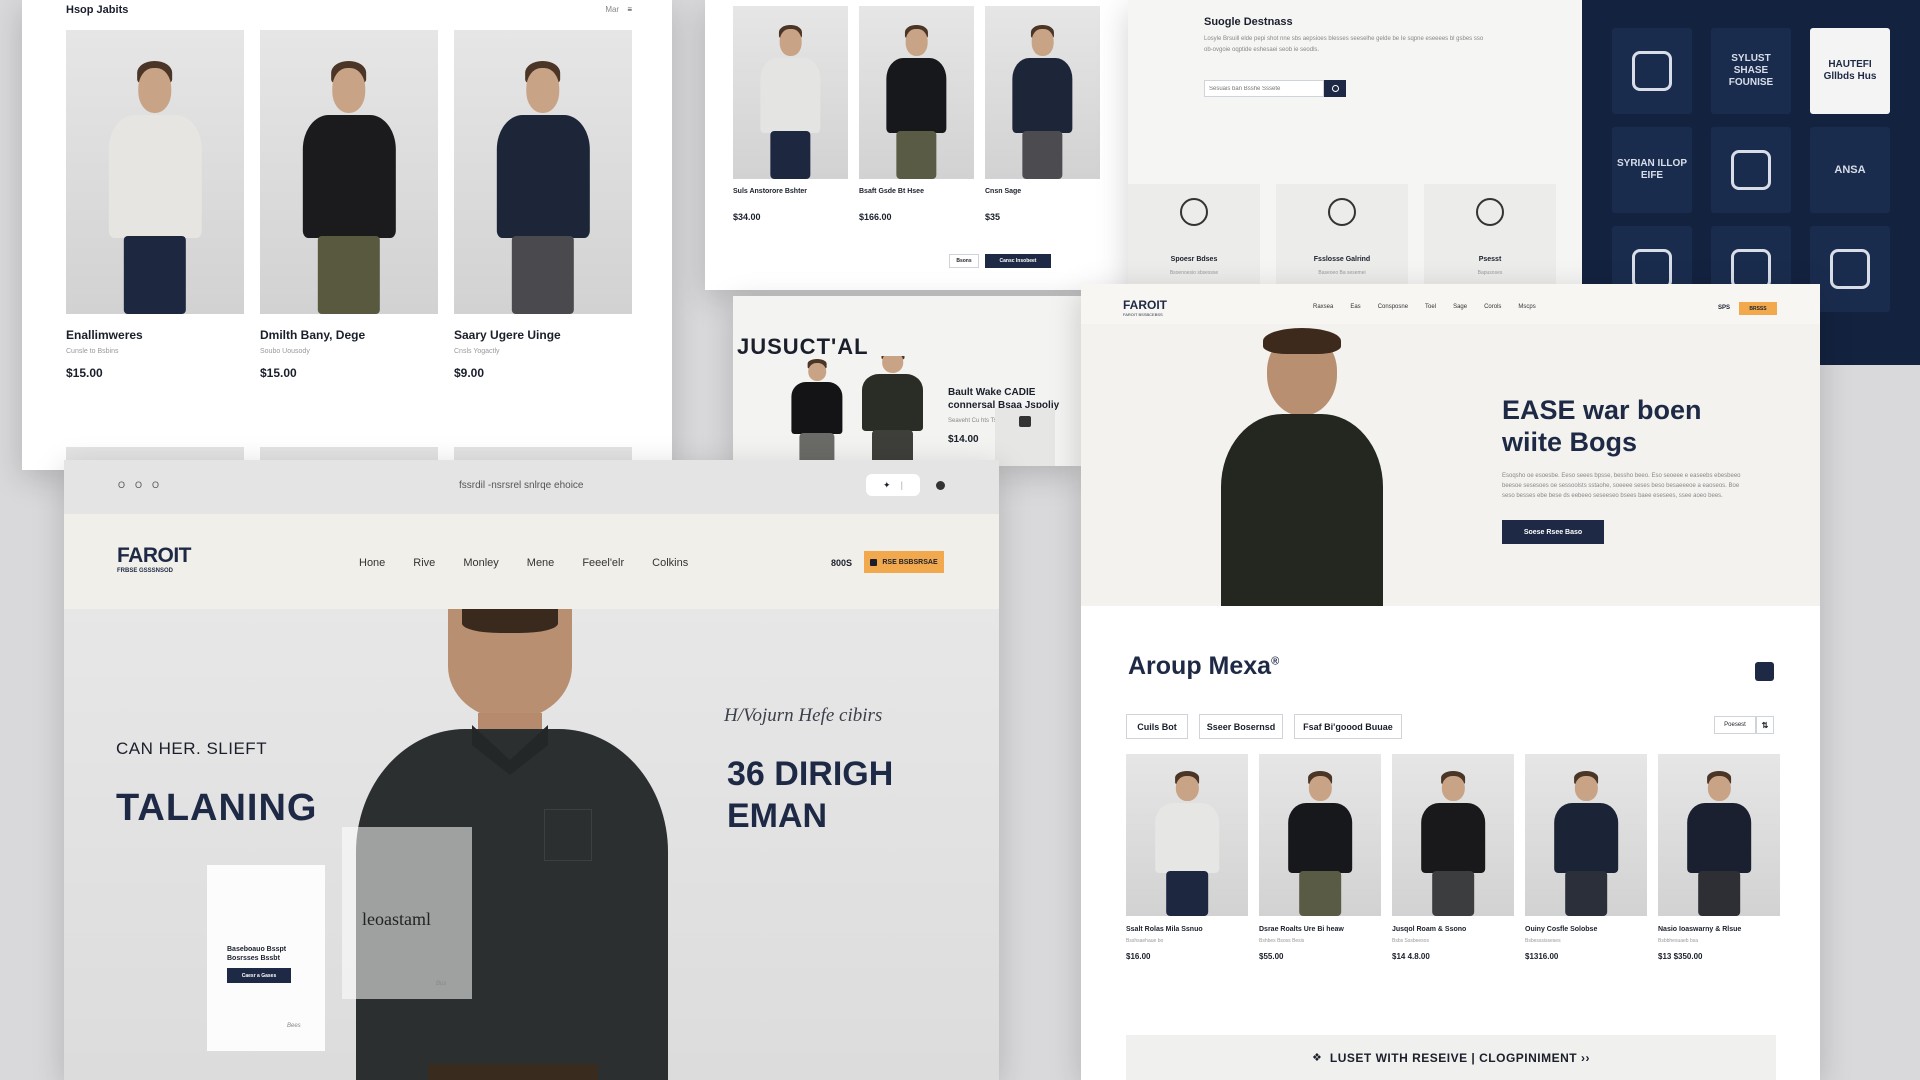 The width and height of the screenshot is (1920, 1080). I want to click on filter-chip: Cuils Bot, so click(1157, 726).